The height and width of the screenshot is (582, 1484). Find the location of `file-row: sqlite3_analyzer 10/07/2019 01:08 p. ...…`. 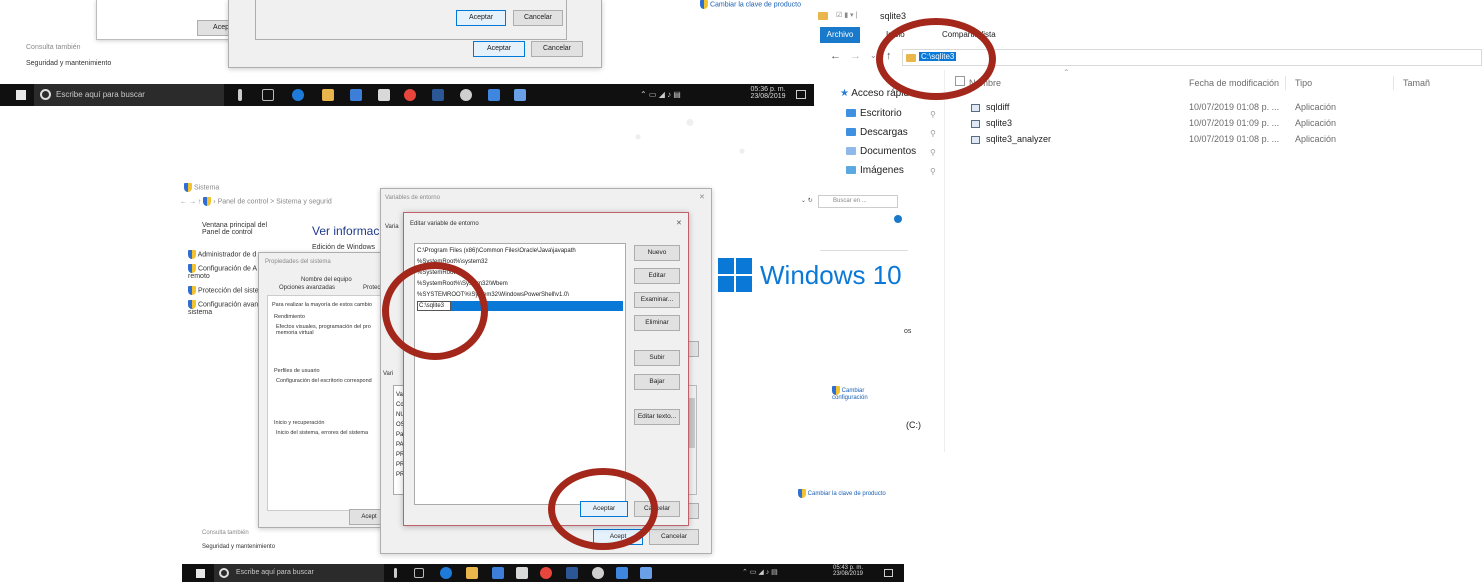

file-row: sqlite3_analyzer 10/07/2019 01:08 p. ...… is located at coordinates (1221, 139).